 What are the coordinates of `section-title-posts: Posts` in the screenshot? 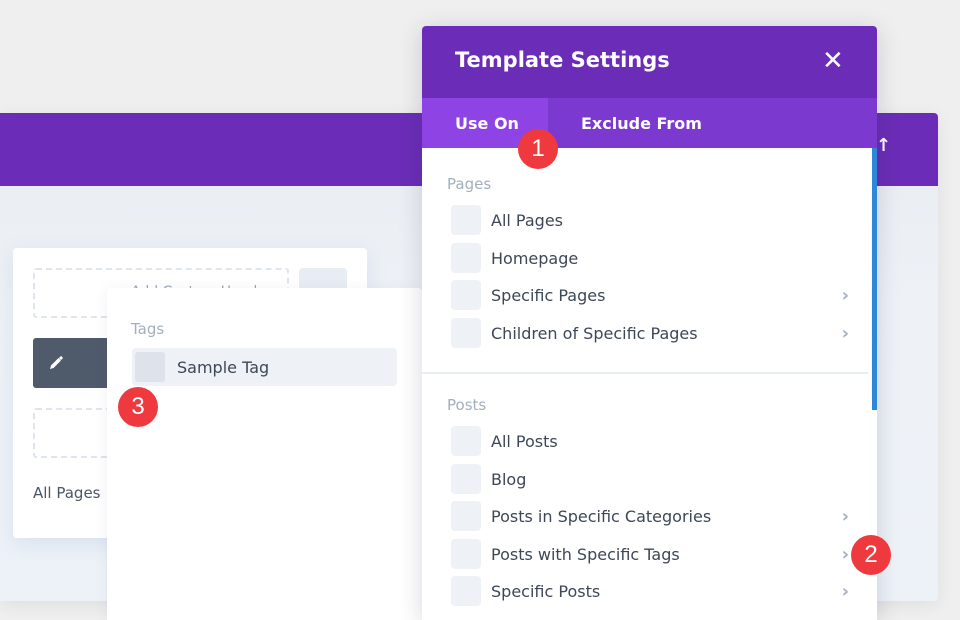 It's located at (467, 405).